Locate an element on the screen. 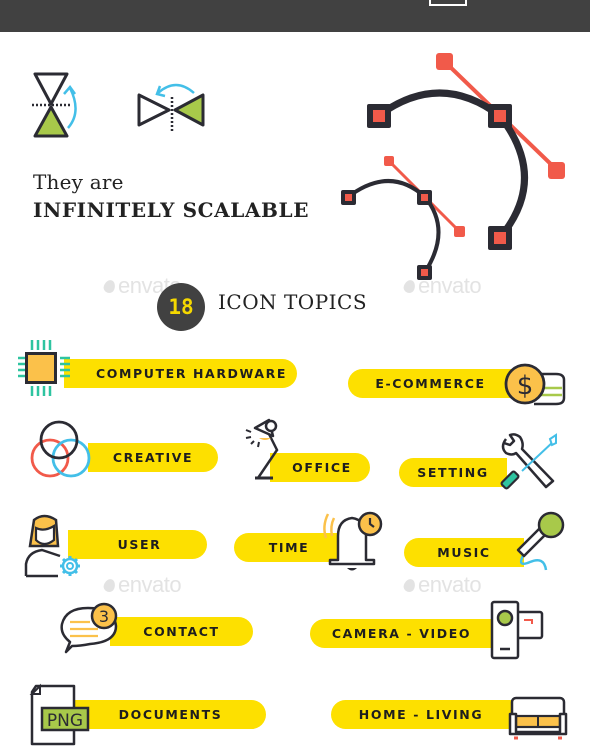 This screenshot has width=590, height=750. category-camera-video: CAMERA - VIDEO is located at coordinates (401, 633).